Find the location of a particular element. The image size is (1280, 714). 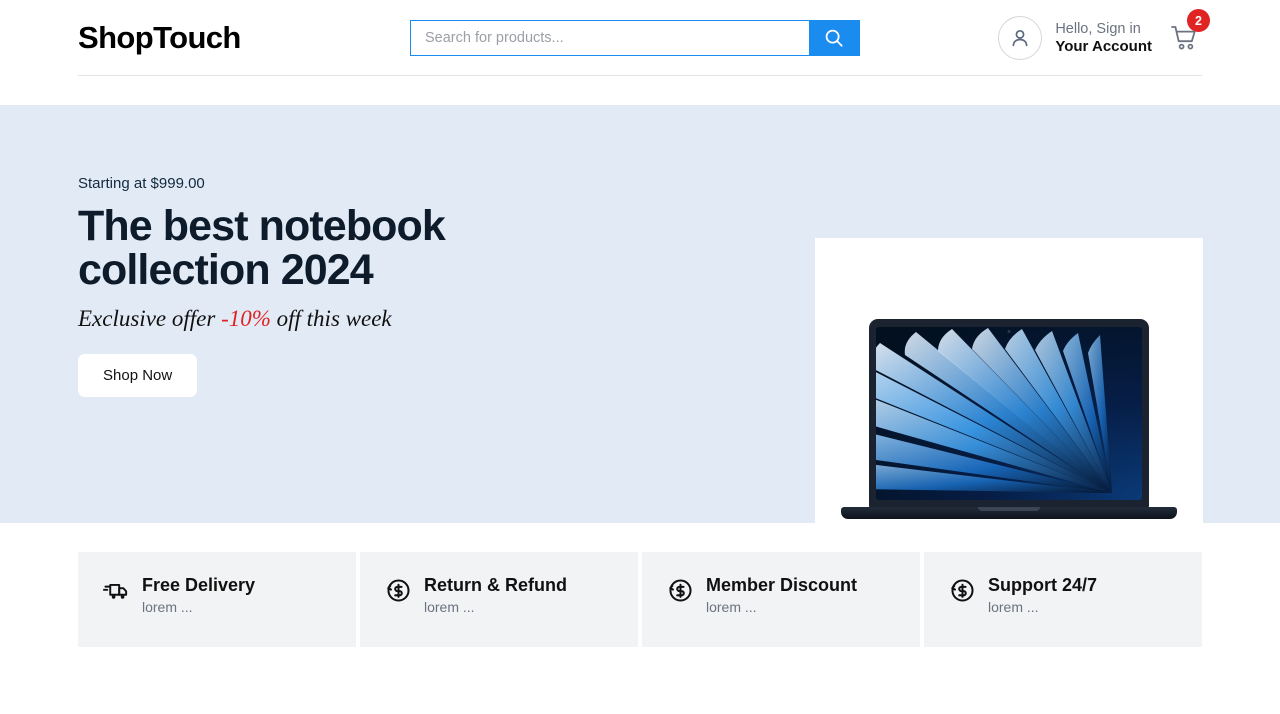

wallpaper-fan-graphic is located at coordinates (1009, 413).